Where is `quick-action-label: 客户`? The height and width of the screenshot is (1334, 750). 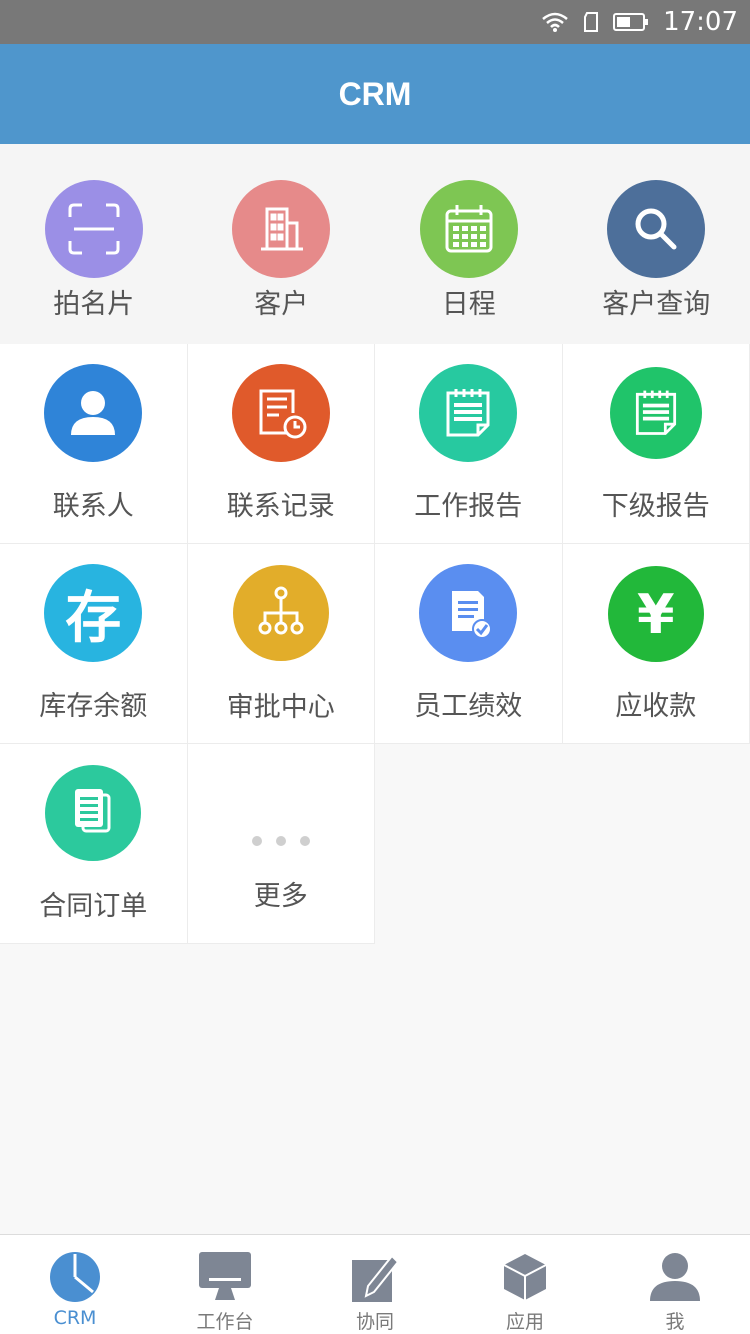
quick-action-label: 客户 is located at coordinates (281, 304).